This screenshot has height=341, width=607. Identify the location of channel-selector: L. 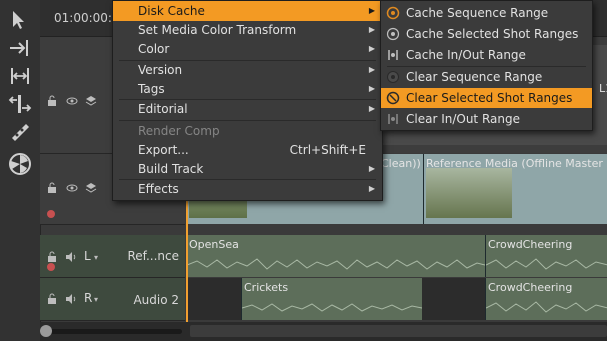
(87, 256).